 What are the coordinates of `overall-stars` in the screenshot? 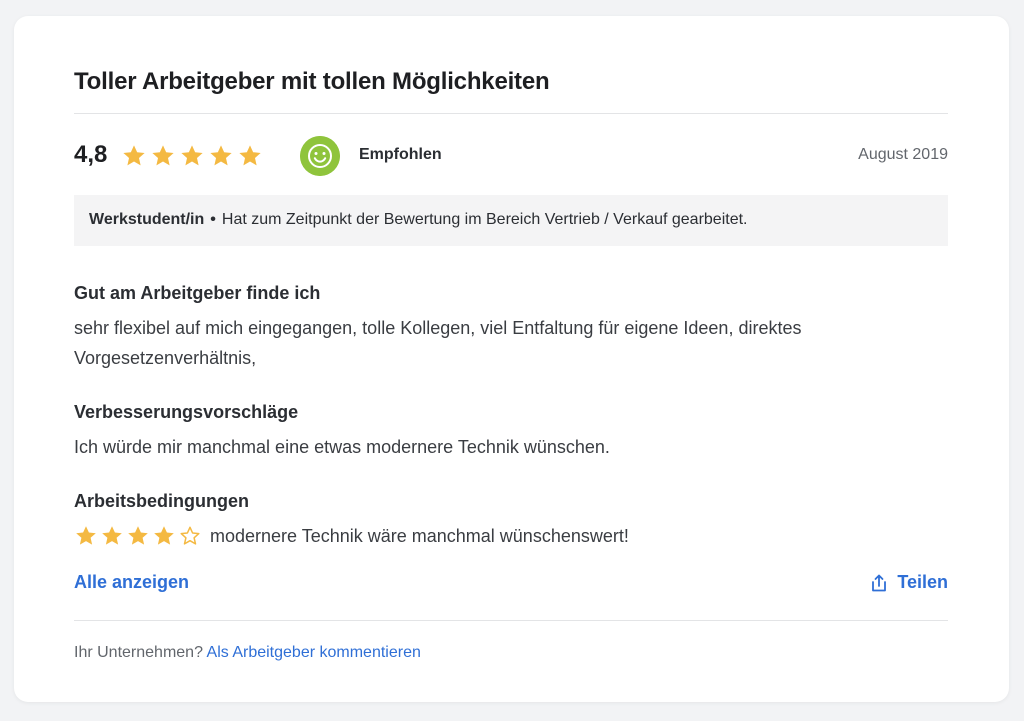 It's located at (192, 156).